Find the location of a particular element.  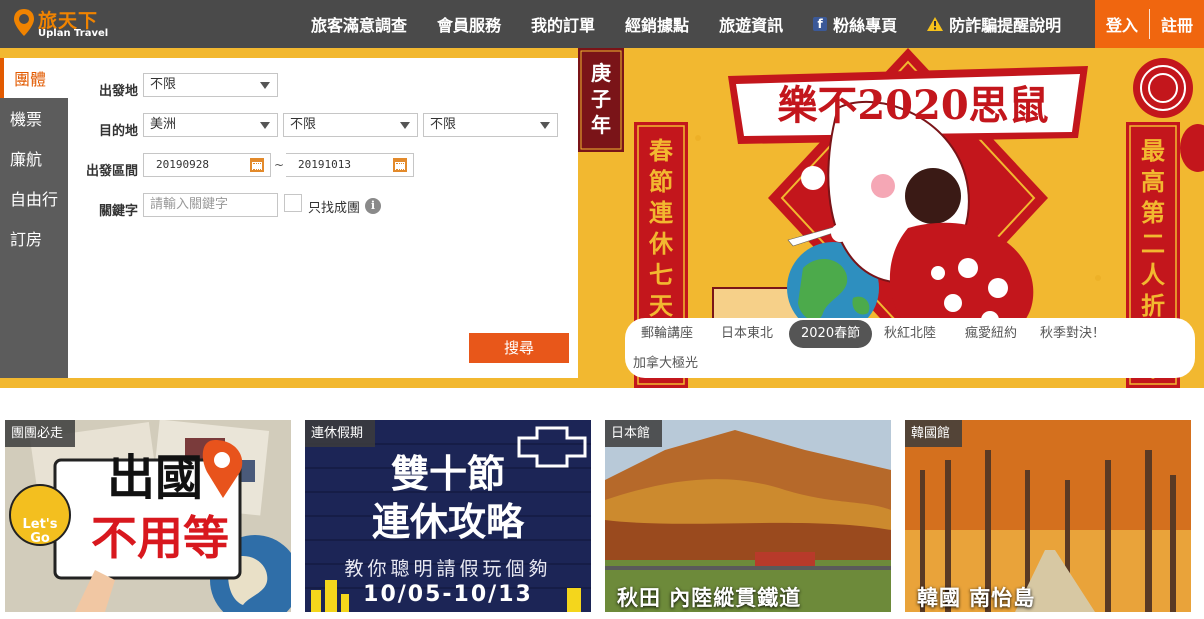

tag-crazy-new-york: 瘋愛紐約 is located at coordinates (991, 334).